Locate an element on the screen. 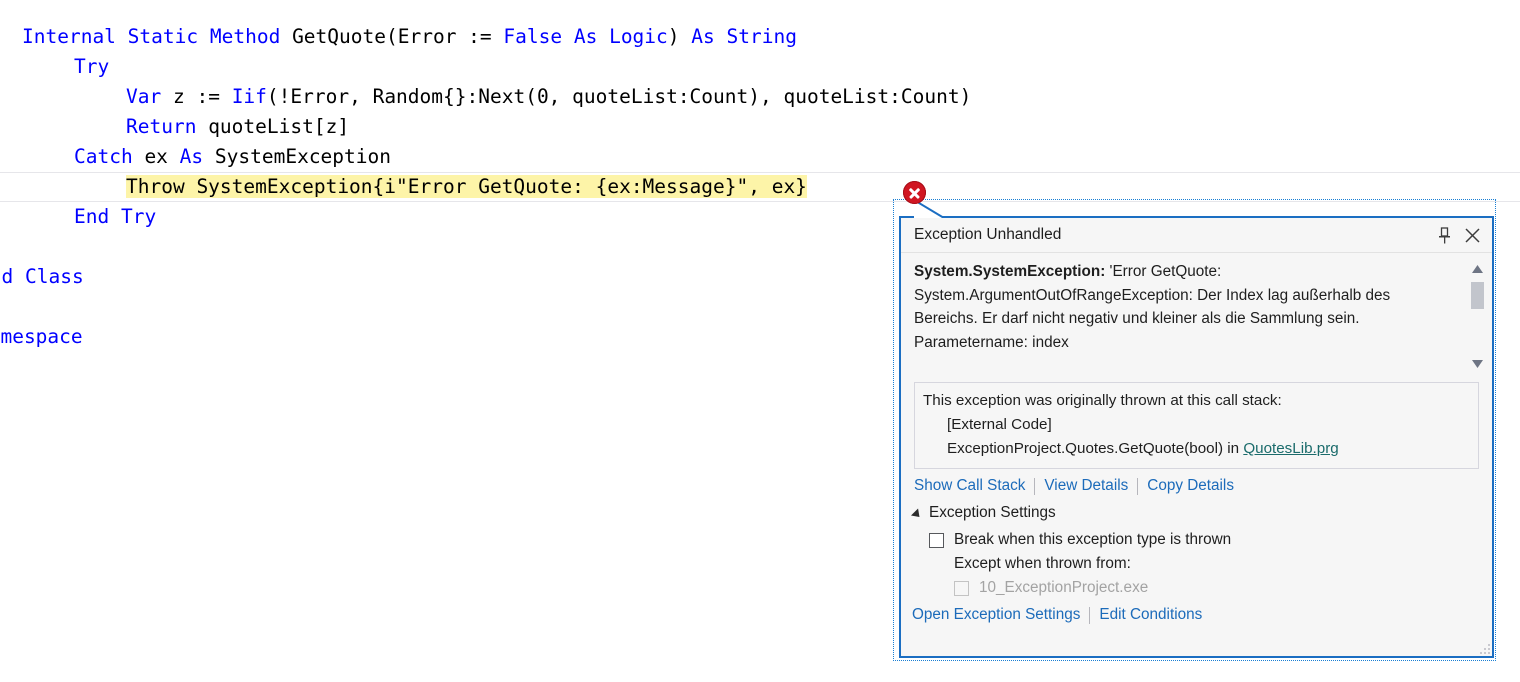 This screenshot has height=682, width=1520. code-line-text: Catch ex As SystemException is located at coordinates (232, 156).